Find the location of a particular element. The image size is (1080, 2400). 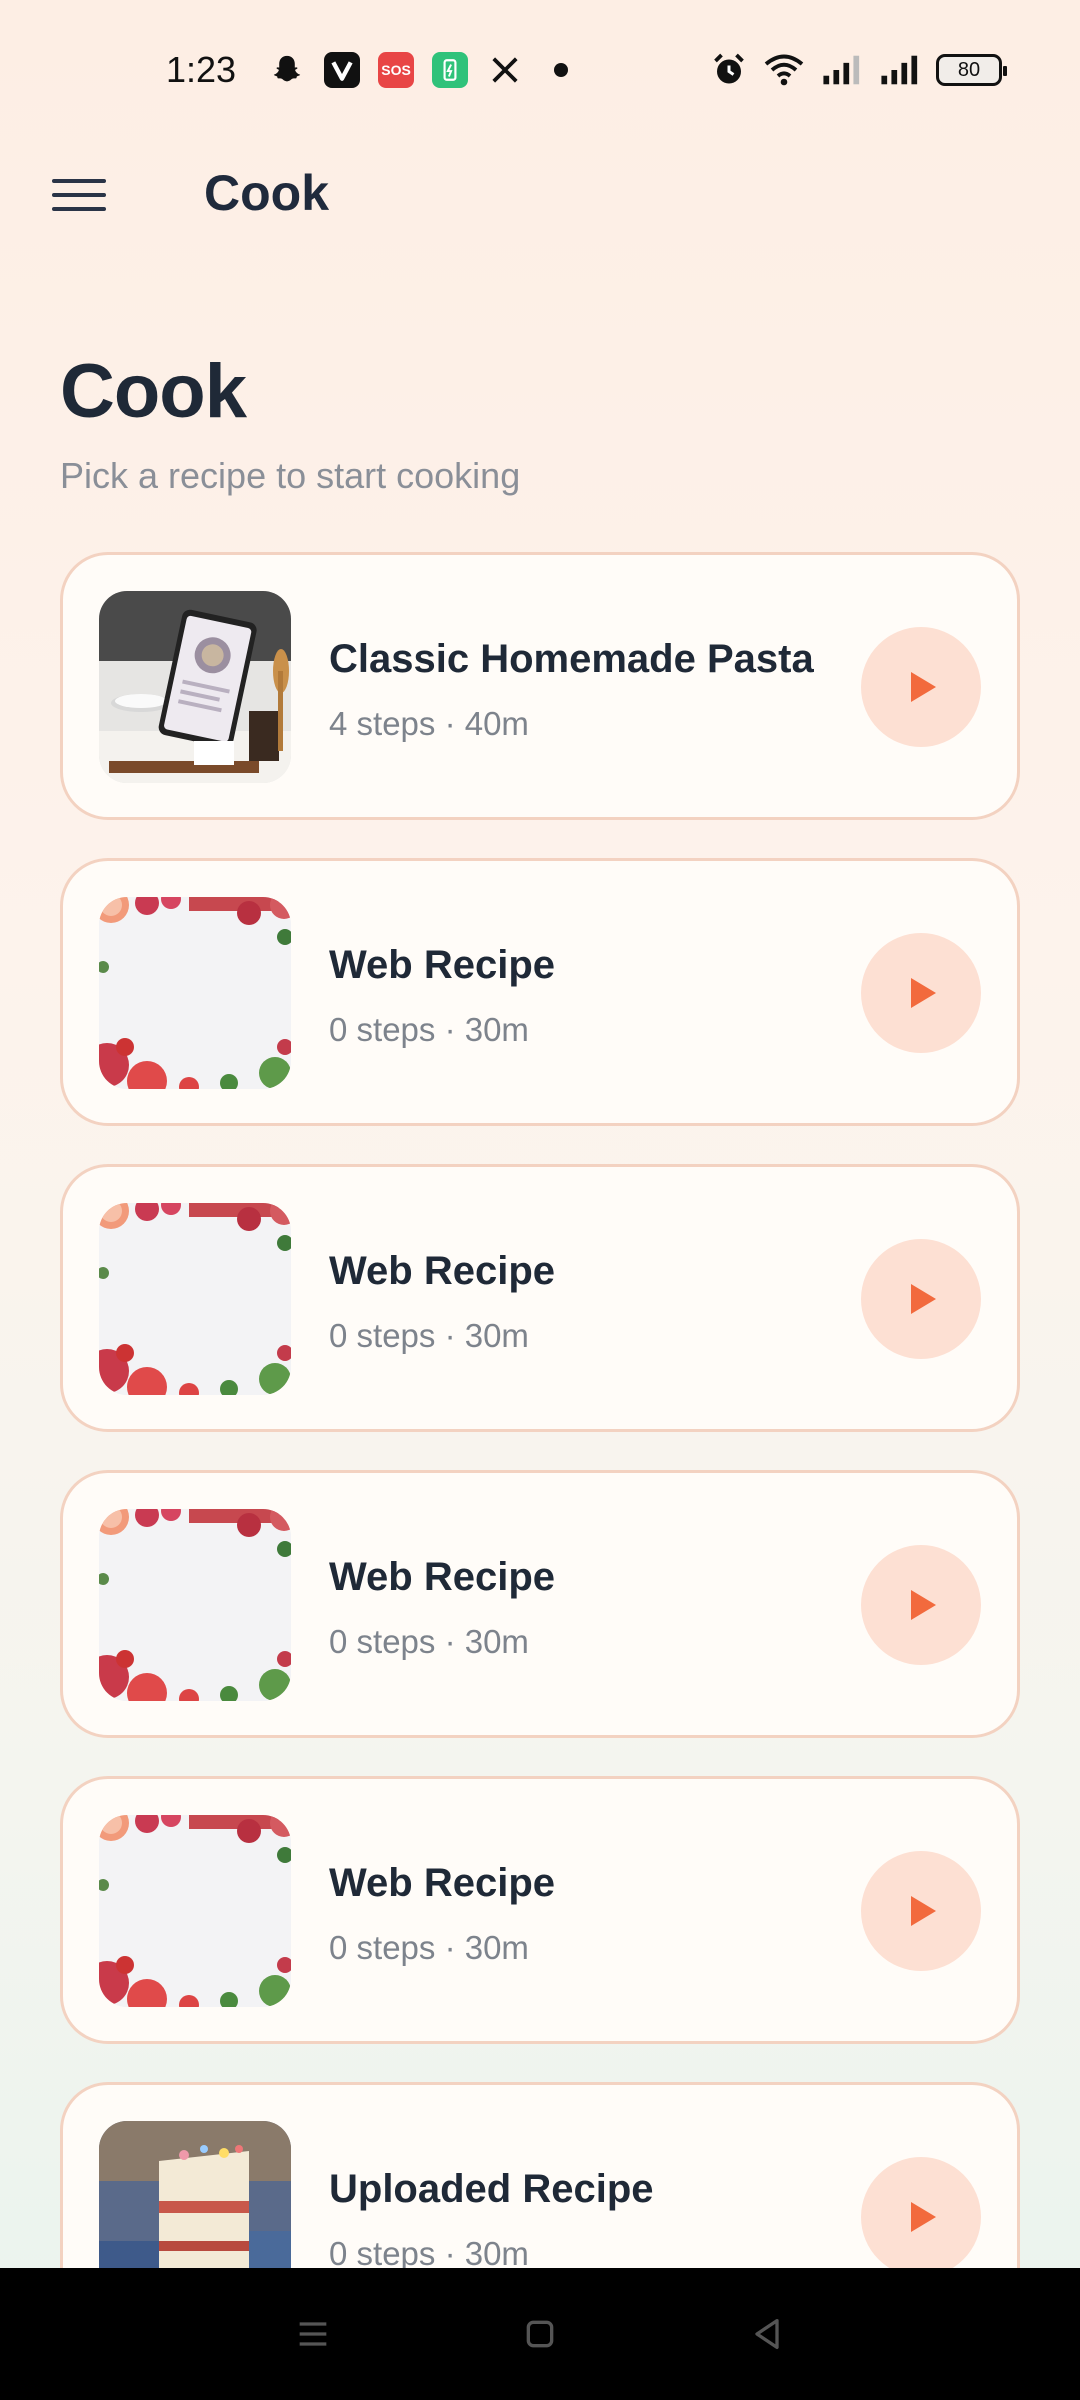

status-bar: 1:23 SOS 80 is located at coordinates (540, 70).